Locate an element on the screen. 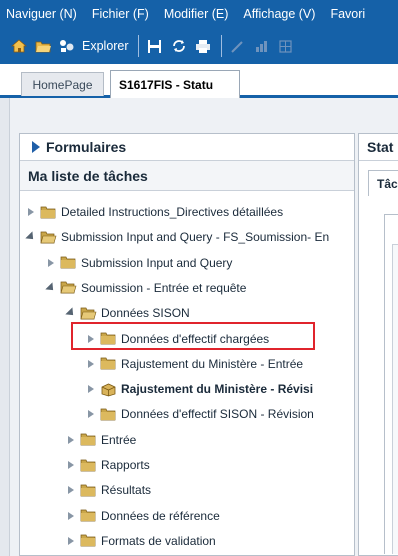 The height and width of the screenshot is (556, 398). tree-node: Données SISON is located at coordinates (127, 313).